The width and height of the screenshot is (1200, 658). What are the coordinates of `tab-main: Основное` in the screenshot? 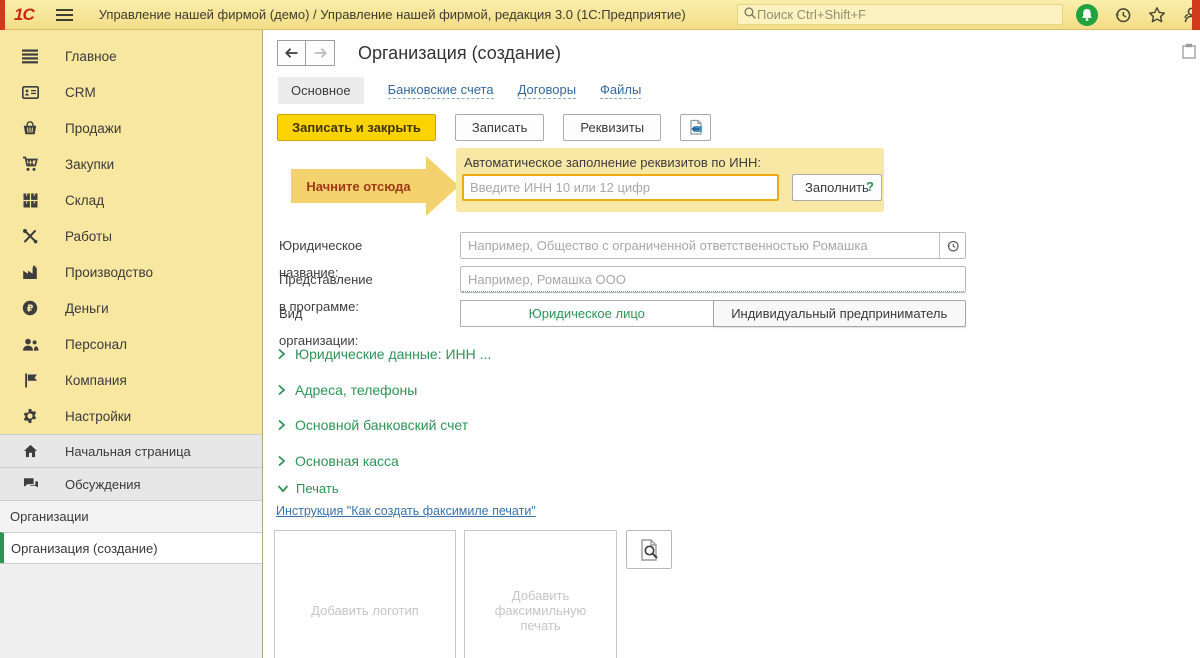 It's located at (321, 90).